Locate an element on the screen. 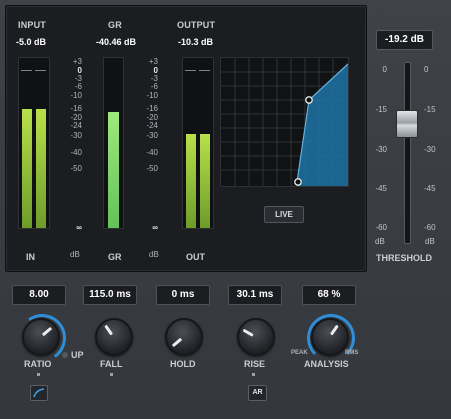 The height and width of the screenshot is (419, 451). ratio-dot is located at coordinates (38, 374).